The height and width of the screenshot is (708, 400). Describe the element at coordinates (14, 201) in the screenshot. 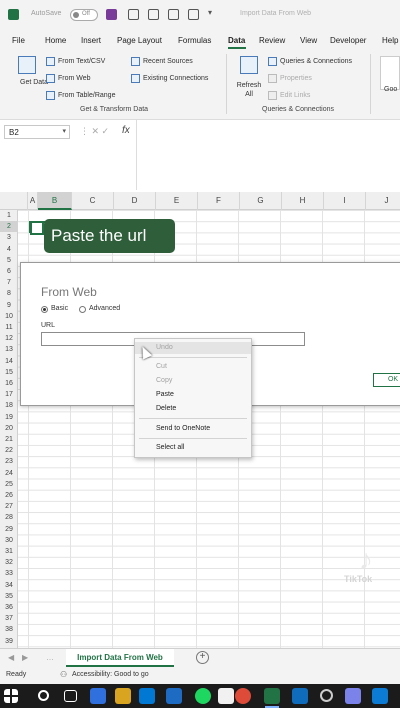

I see `select-all-corner` at that location.